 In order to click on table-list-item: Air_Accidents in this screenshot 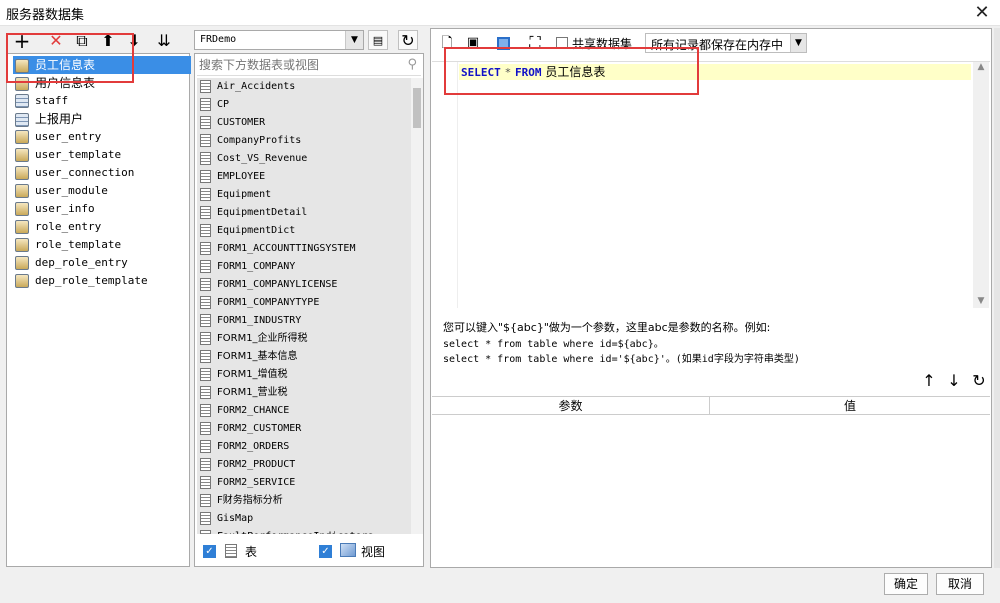, I will do `click(247, 87)`.